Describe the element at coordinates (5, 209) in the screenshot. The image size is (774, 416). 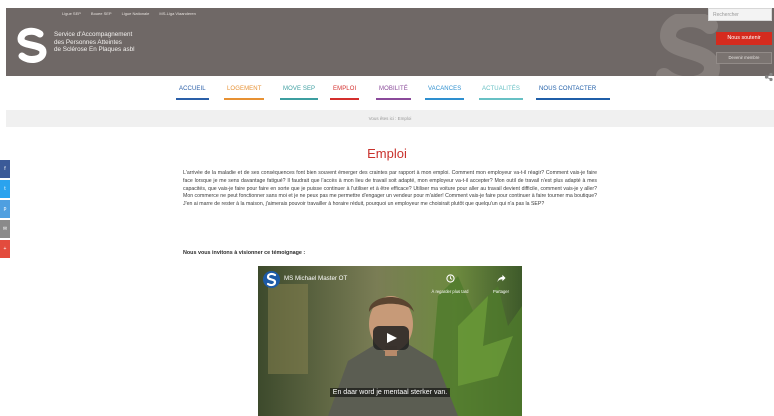
I see `pinterest-icon: p` at that location.